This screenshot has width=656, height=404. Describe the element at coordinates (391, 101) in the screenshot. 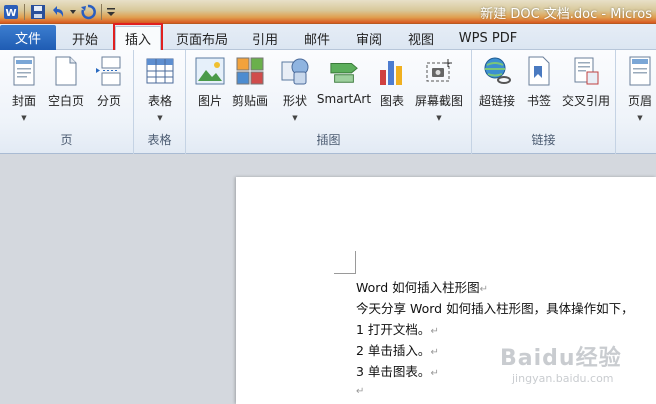

I see `chart-label: 图表` at that location.